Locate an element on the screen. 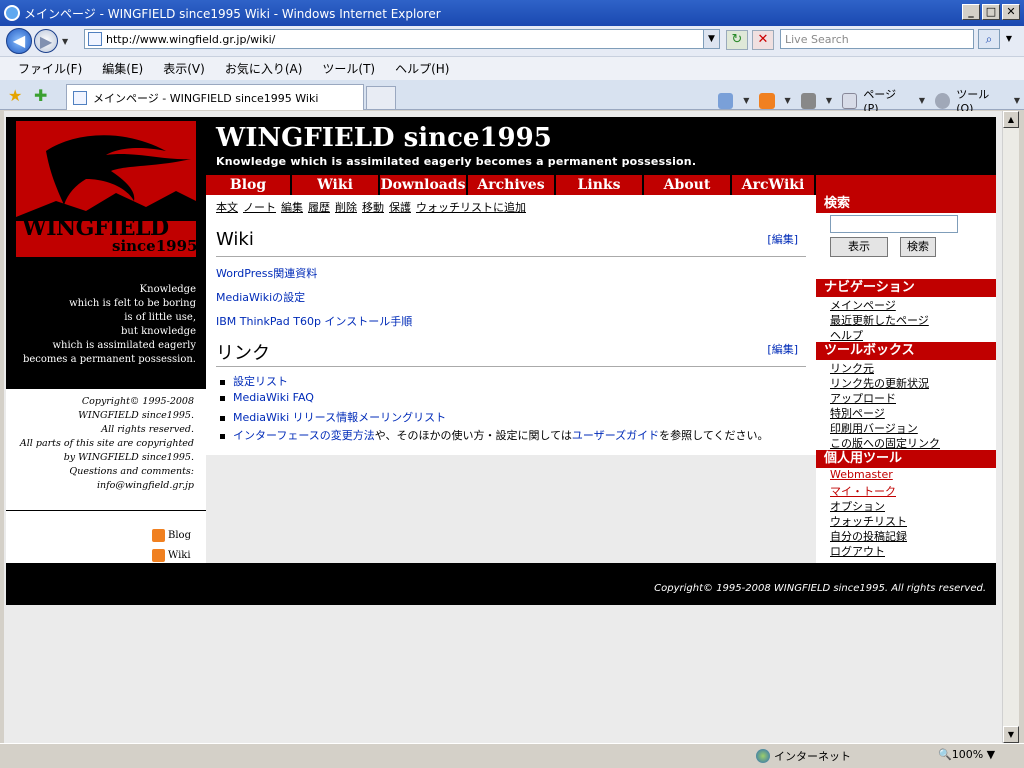 This screenshot has width=1024, height=768. sidebar-item-watchlist: ウォッチリスト is located at coordinates (868, 521).